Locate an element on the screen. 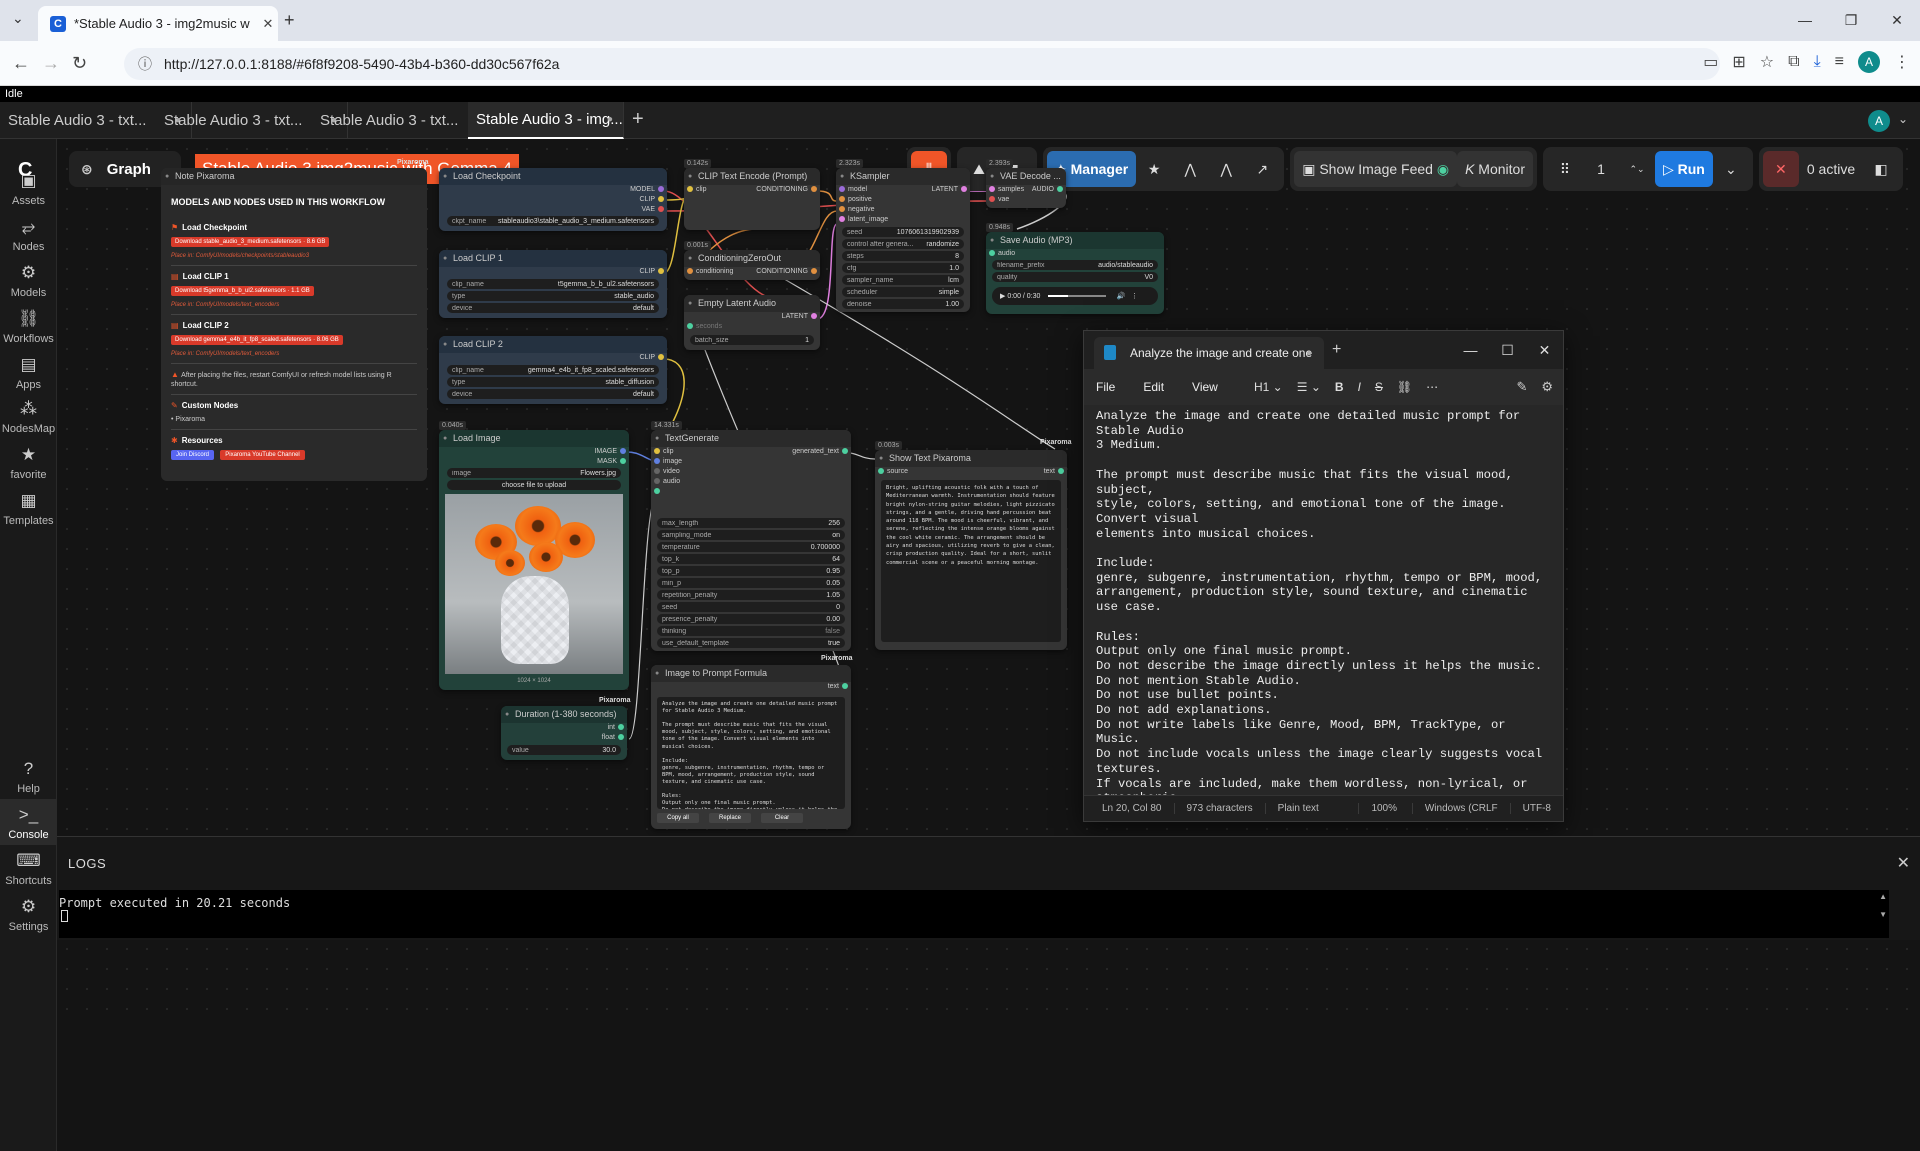 The width and height of the screenshot is (1920, 1151). sidebar-item-shortcuts: ⌨ Shortcuts is located at coordinates (28, 869).